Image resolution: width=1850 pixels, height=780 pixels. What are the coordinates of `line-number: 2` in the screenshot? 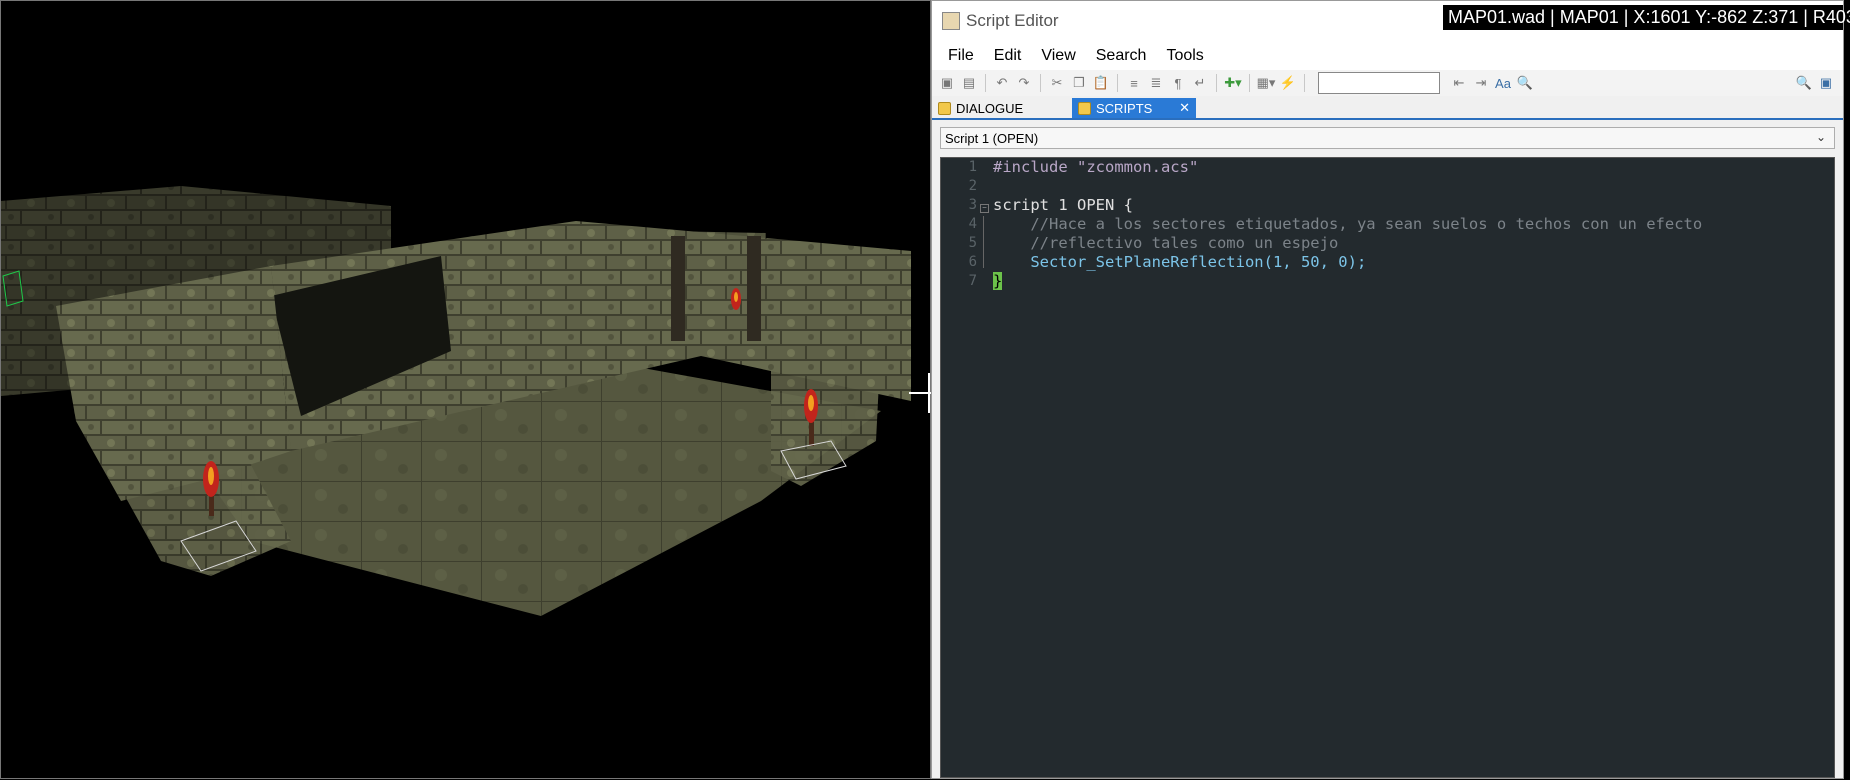 It's located at (972, 186).